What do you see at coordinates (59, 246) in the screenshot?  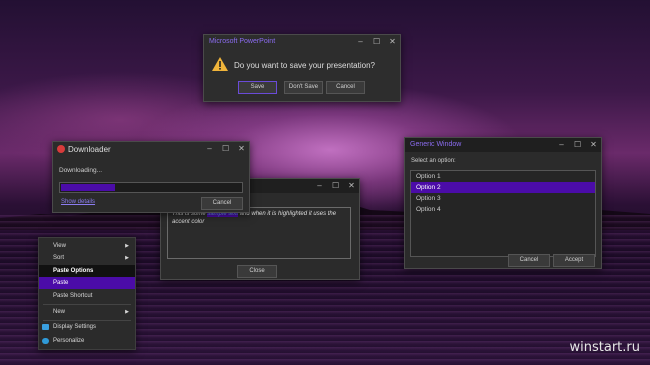 I see `menu-item-label: View` at bounding box center [59, 246].